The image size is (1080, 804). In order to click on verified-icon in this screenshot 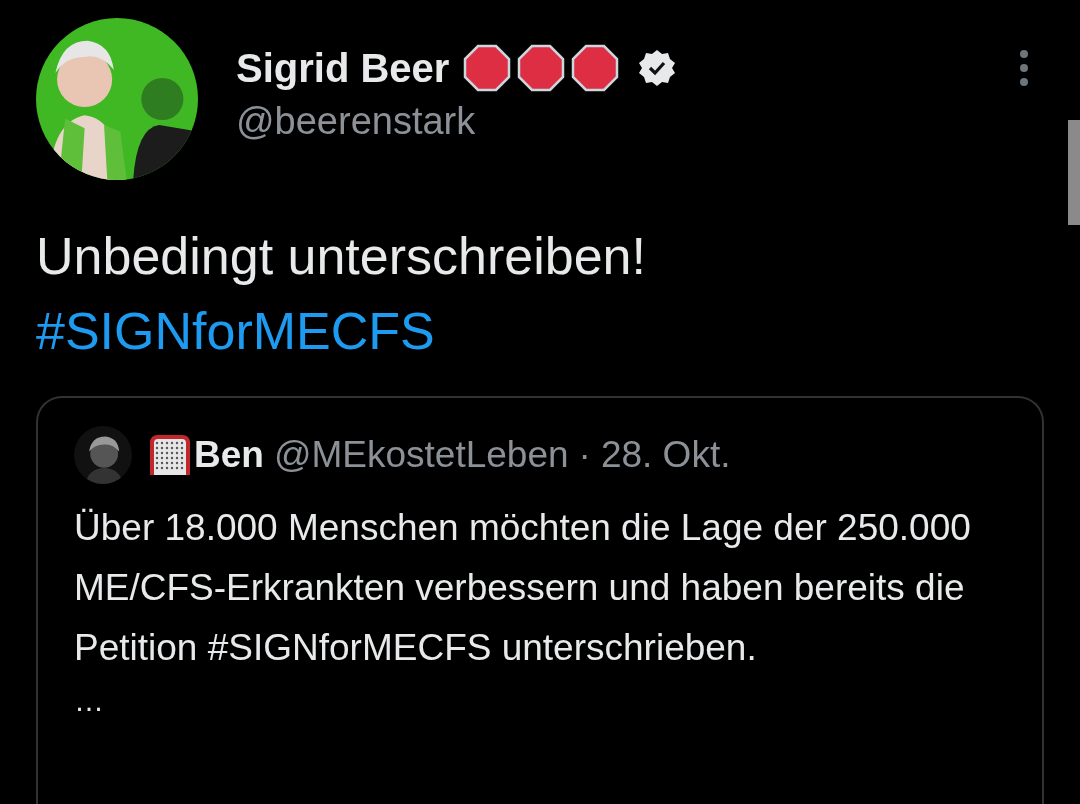, I will do `click(657, 68)`.